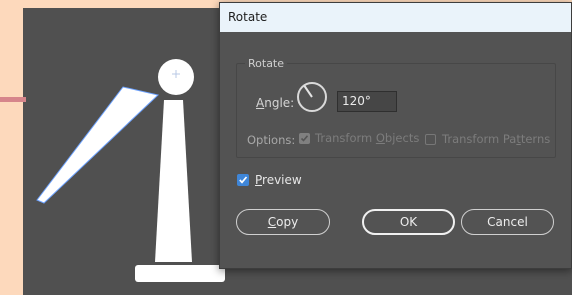 The height and width of the screenshot is (295, 572). I want to click on options-label: Options:, so click(271, 140).